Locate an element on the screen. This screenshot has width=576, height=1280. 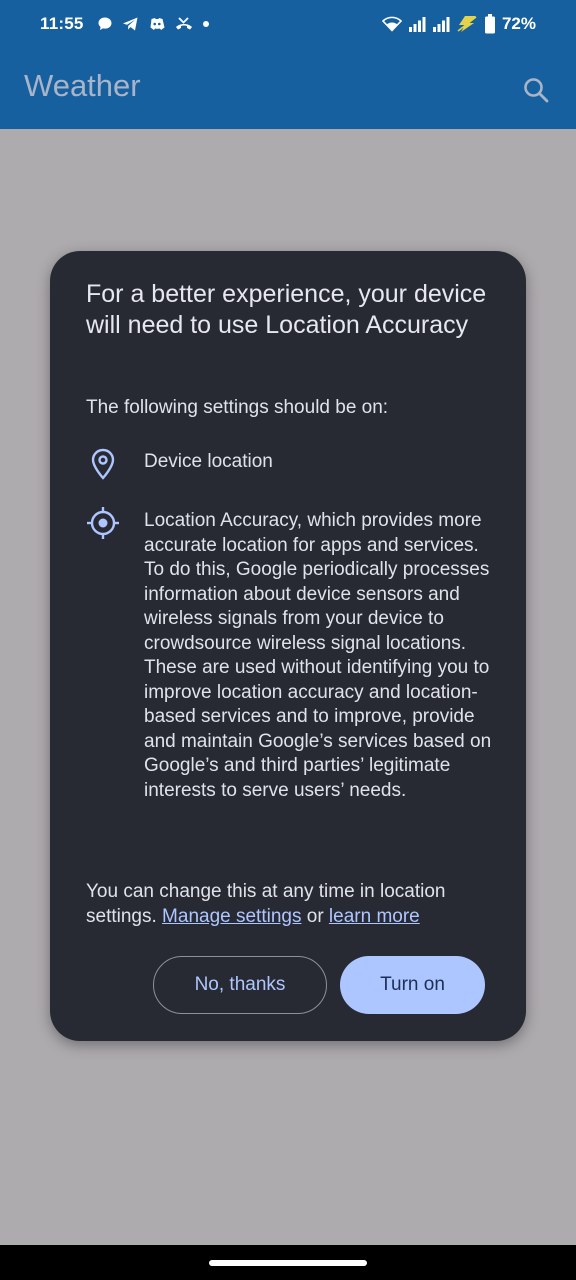
footer-or: or is located at coordinates (315, 916).